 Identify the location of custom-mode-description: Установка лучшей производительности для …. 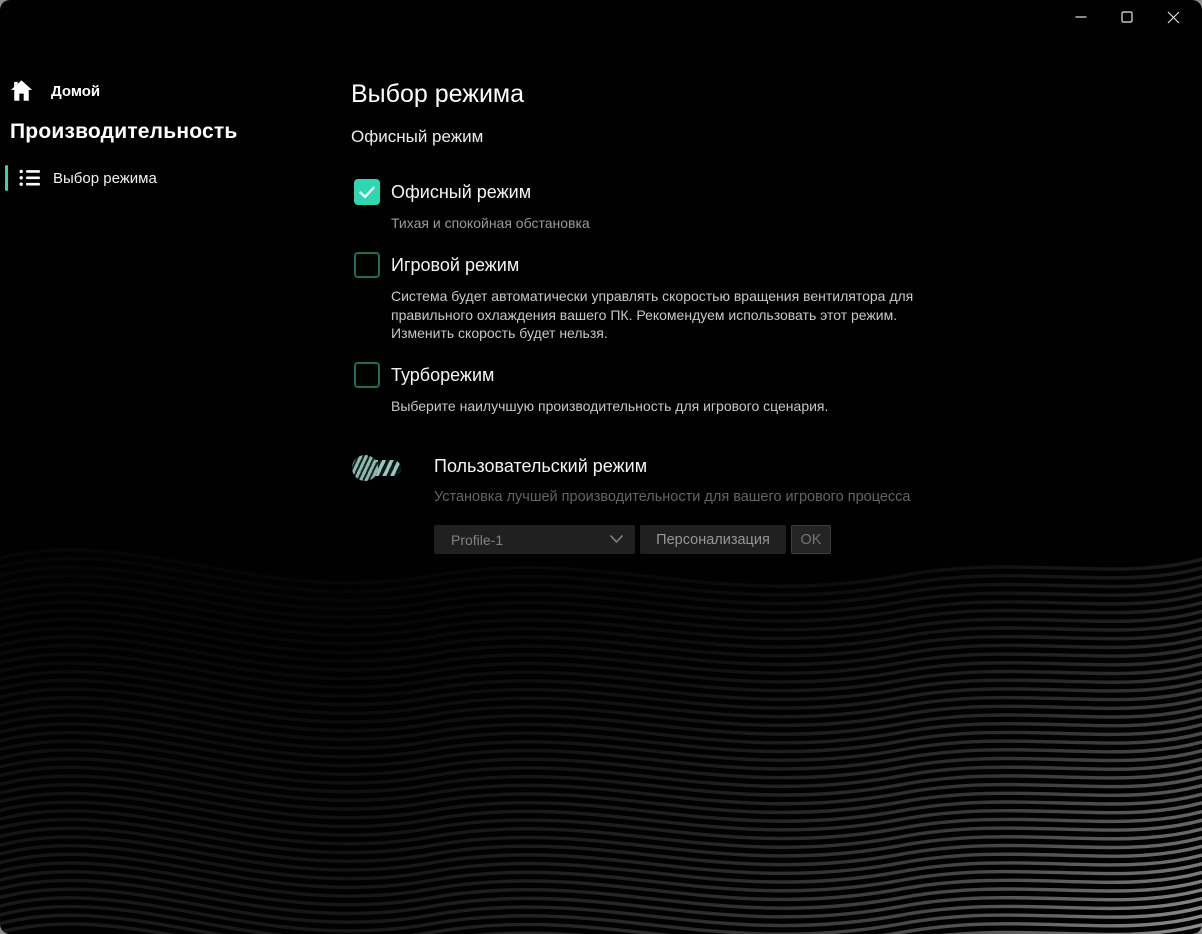
(672, 497).